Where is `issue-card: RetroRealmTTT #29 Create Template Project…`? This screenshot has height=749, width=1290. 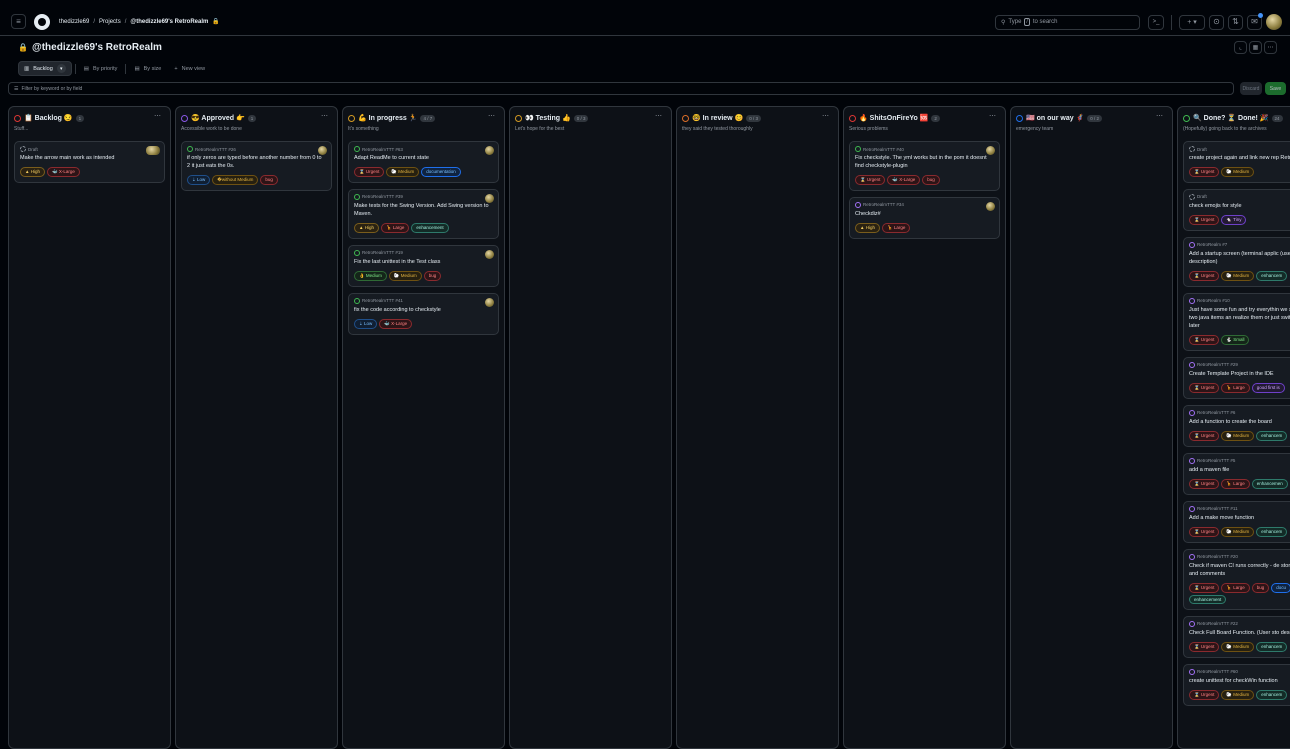 issue-card: RetroRealmTTT #29 Create Template Project… is located at coordinates (1236, 377).